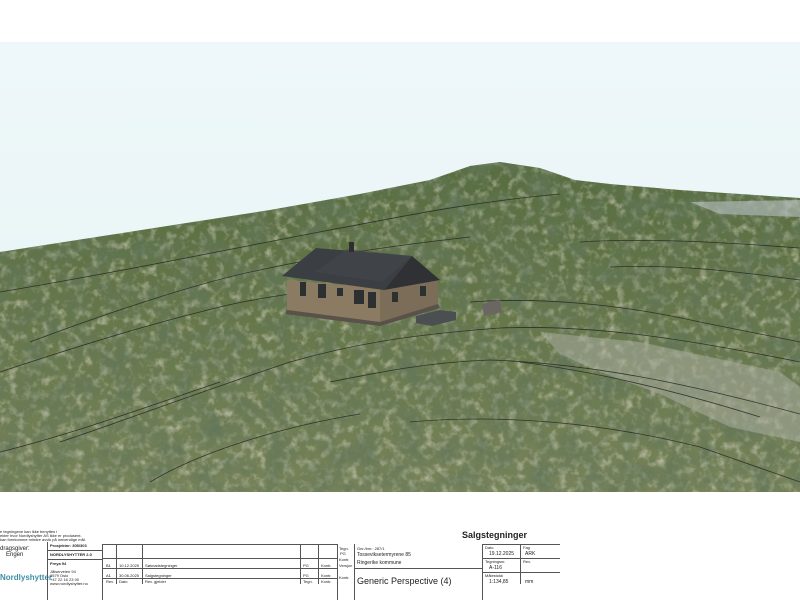 Image resolution: width=800 pixels, height=600 pixels. Describe the element at coordinates (404, 581) in the screenshot. I see `view-name: Generic Perspective (4)` at that location.